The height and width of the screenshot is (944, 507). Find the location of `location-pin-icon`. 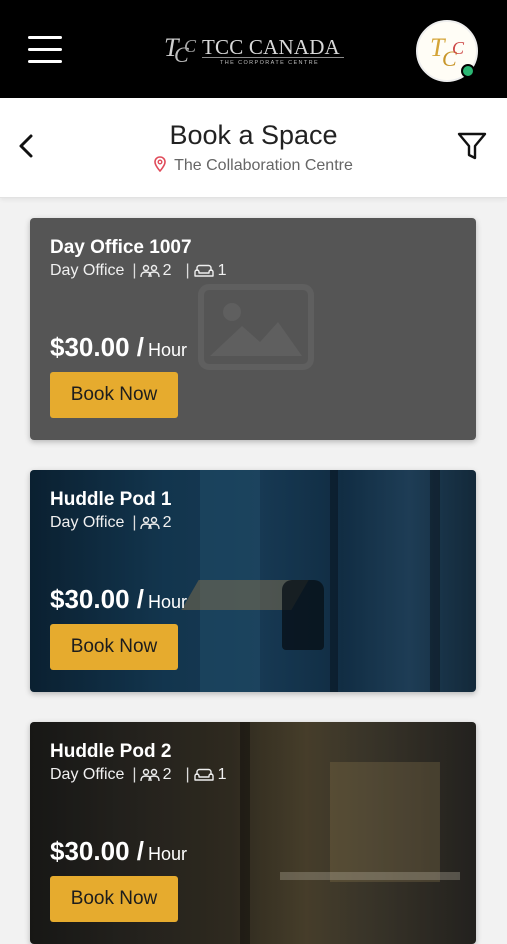

location-pin-icon is located at coordinates (160, 164).